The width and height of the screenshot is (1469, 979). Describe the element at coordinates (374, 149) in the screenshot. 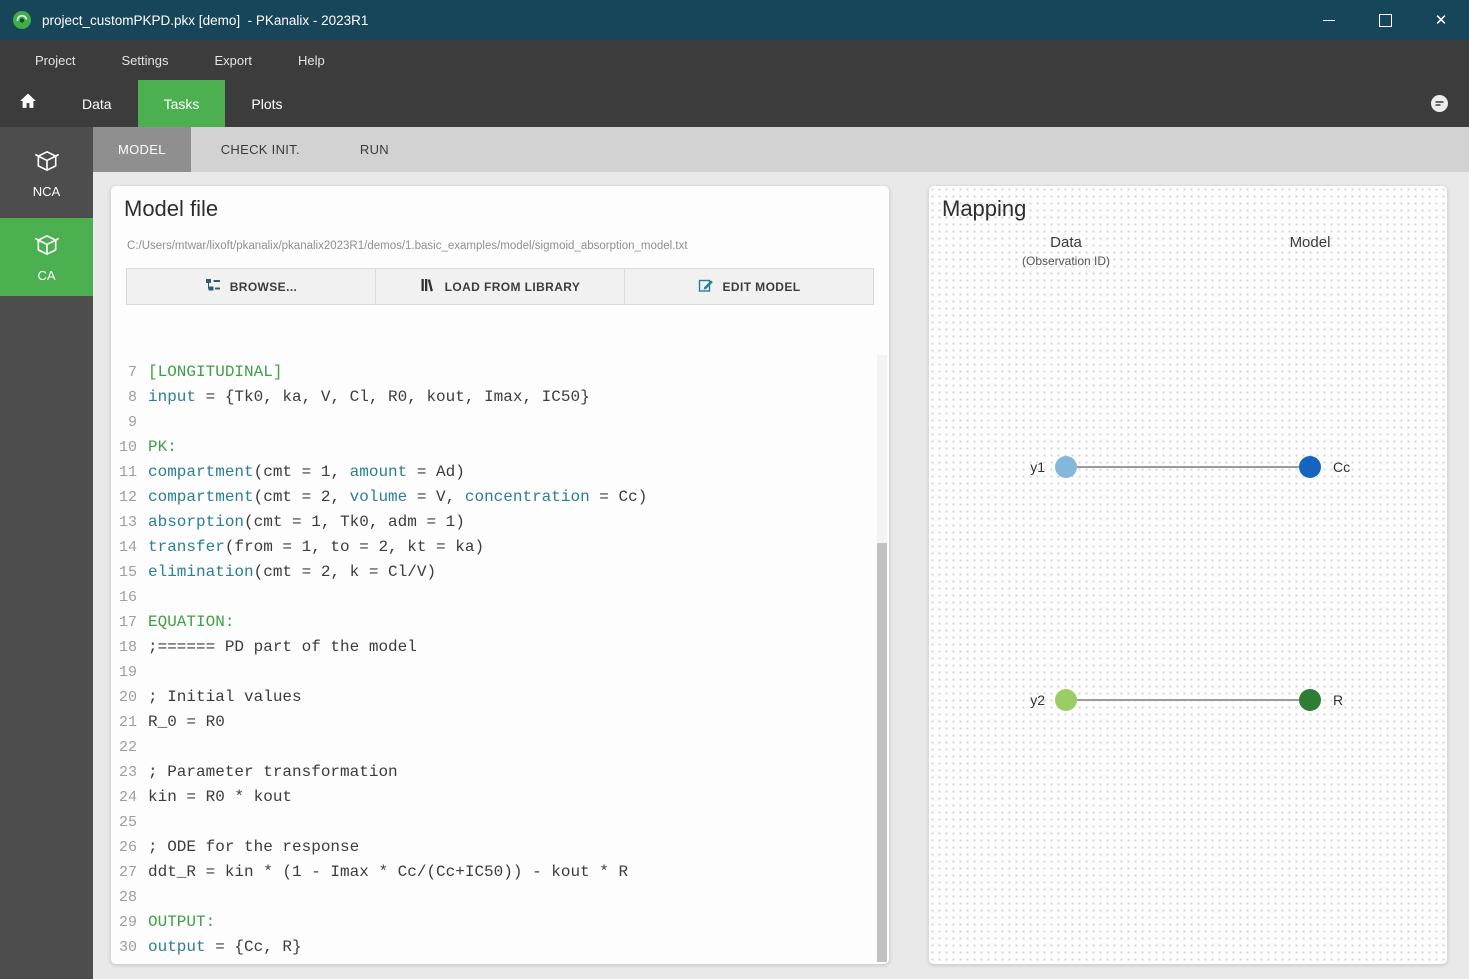

I see `task-tab-run: RUN` at that location.